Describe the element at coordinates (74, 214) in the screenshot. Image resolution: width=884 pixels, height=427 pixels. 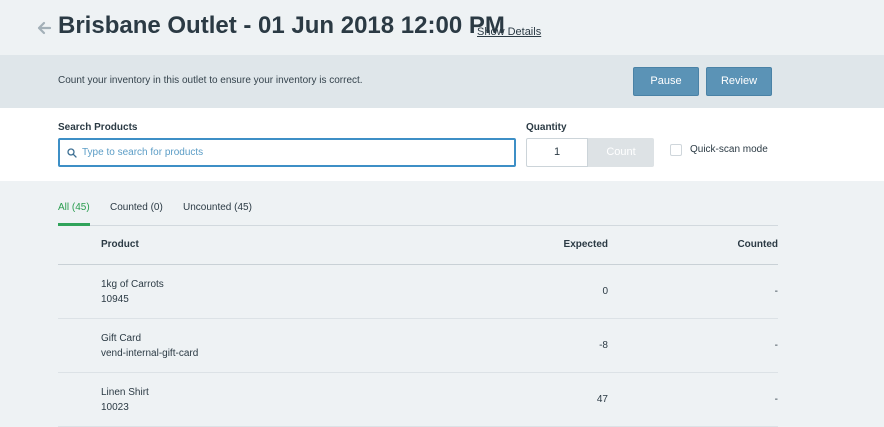
I see `tab-all: All (45)` at that location.